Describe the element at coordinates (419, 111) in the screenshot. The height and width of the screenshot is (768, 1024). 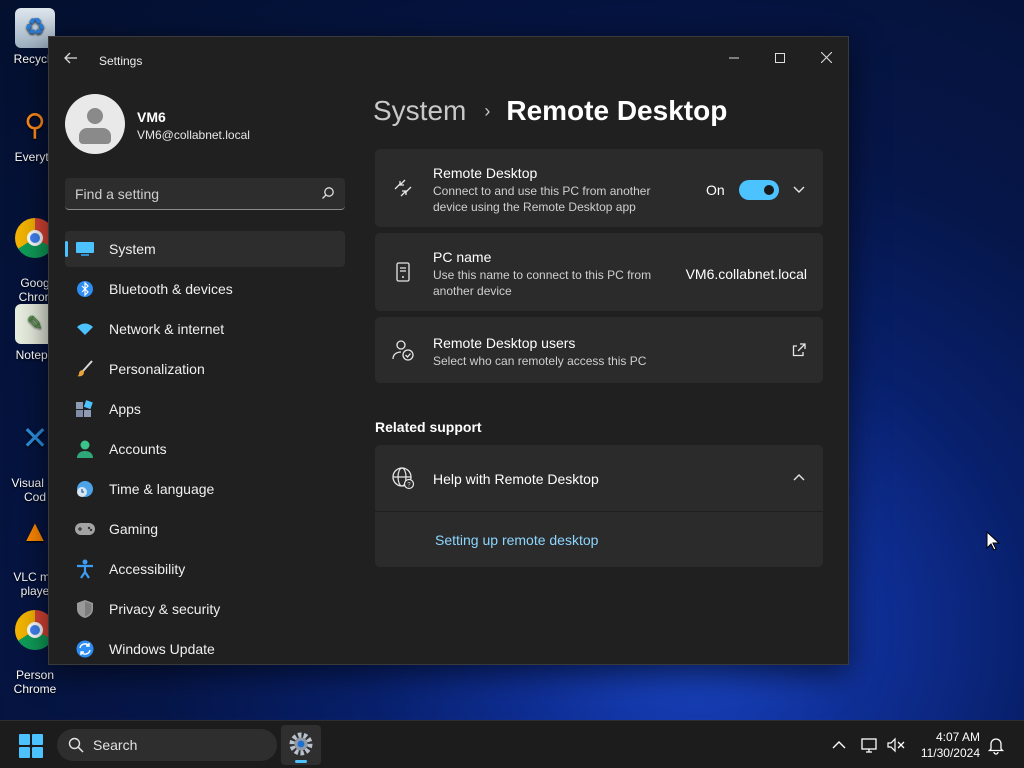
I see `breadcrumb-parent-link: System` at that location.